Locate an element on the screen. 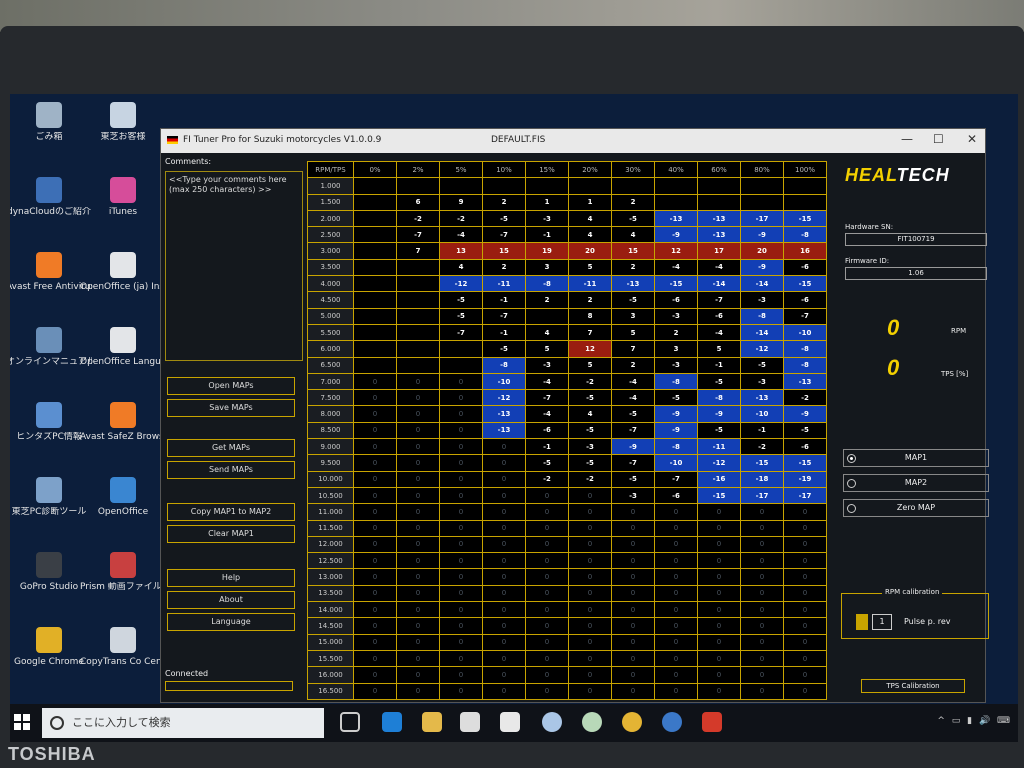 The image size is (1024, 768). map-cell: 7 is located at coordinates (590, 332).